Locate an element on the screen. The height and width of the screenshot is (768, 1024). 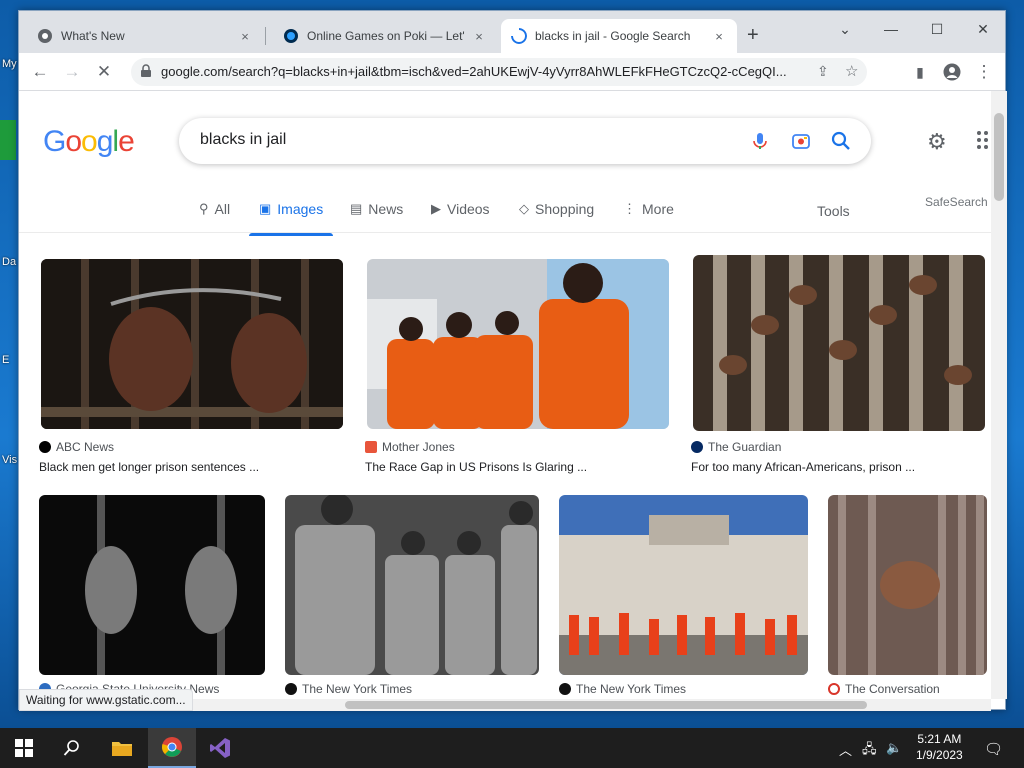
arrow-right-icon: → is located at coordinates (72, 71).